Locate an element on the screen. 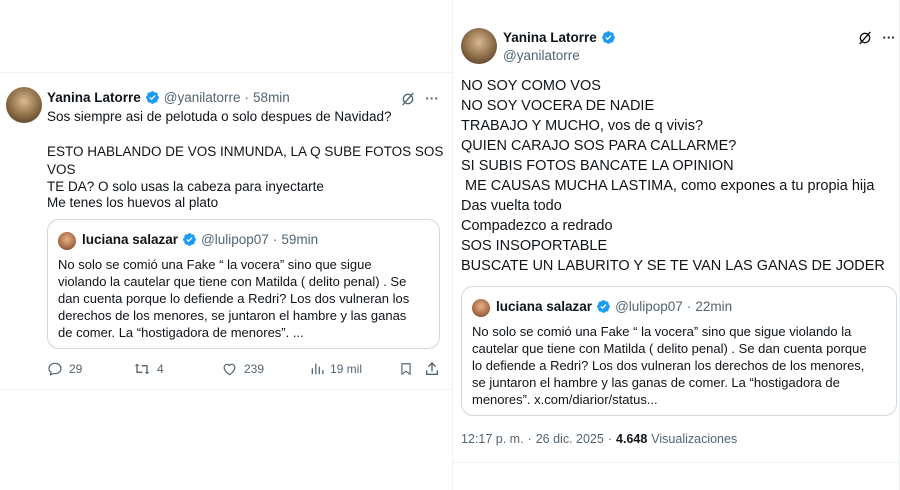 This screenshot has height=490, width=900. share-icon is located at coordinates (432, 368).